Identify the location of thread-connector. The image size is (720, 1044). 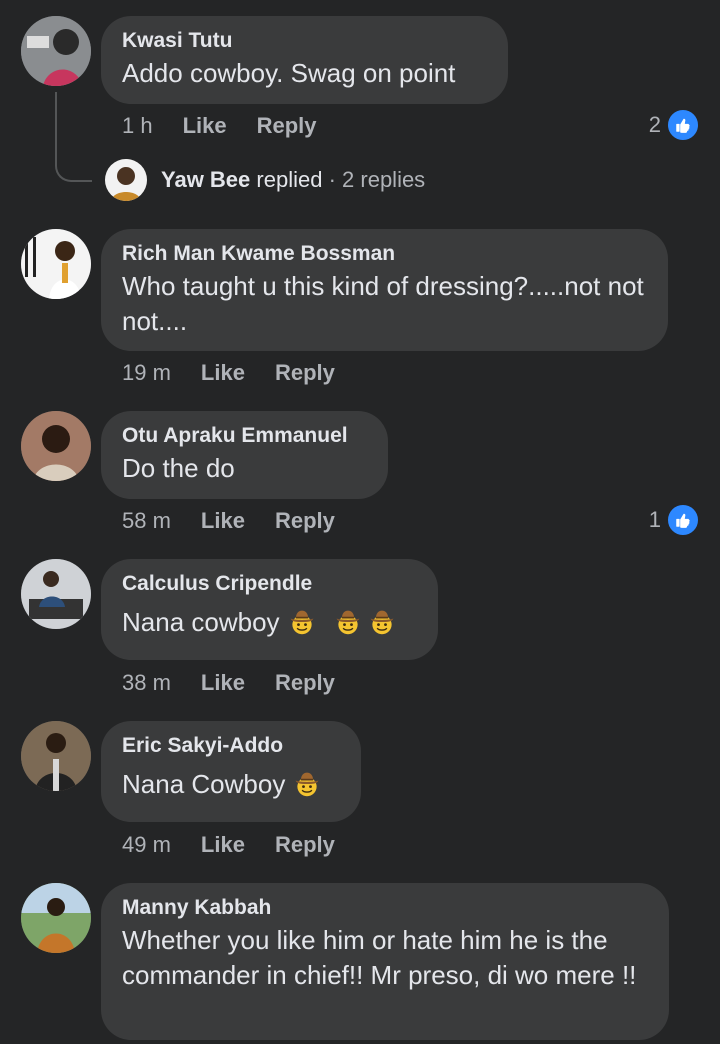
(73, 137).